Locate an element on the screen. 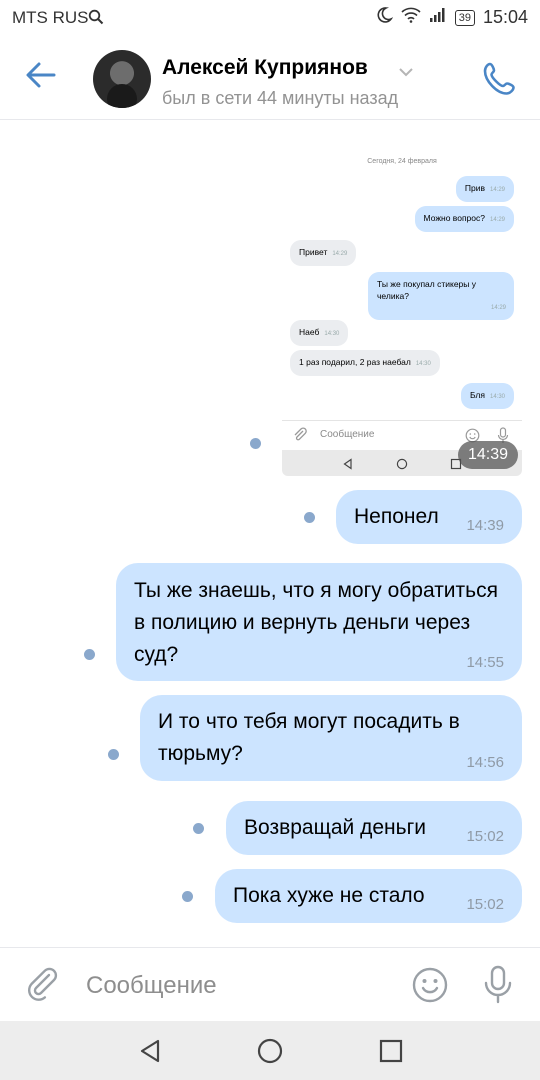 The width and height of the screenshot is (540, 1080). list-item: Наеб 14:30 is located at coordinates (319, 333).